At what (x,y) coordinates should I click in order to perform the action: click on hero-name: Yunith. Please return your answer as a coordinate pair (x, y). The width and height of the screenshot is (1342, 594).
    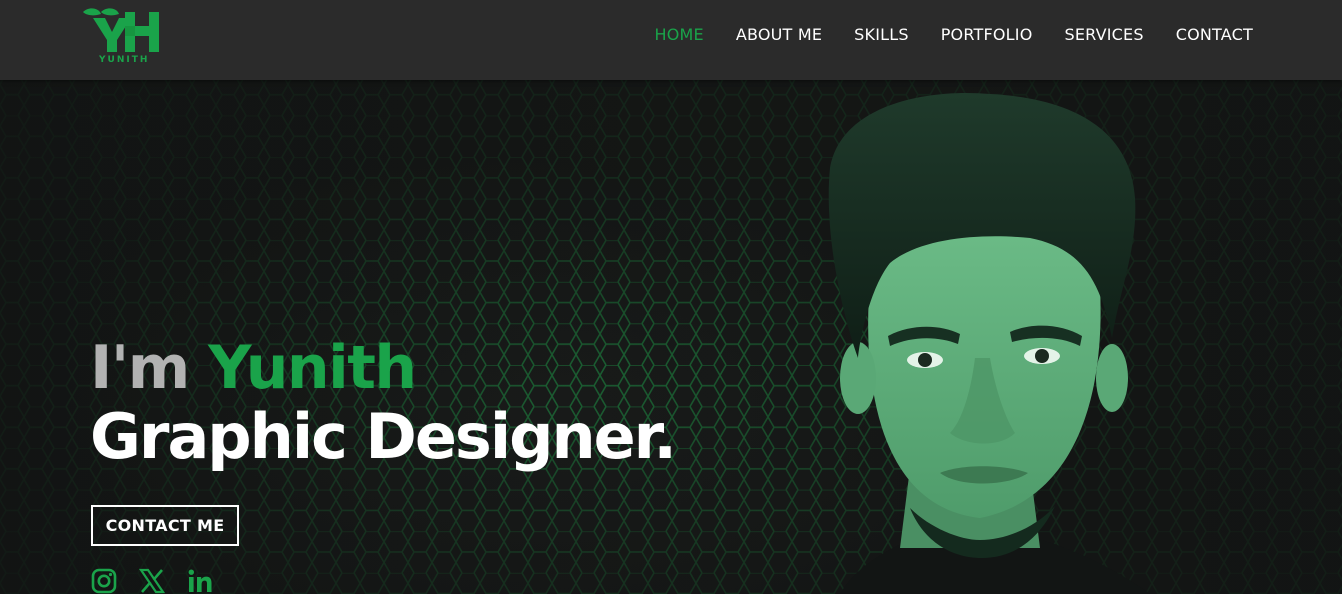
    Looking at the image, I should click on (312, 368).